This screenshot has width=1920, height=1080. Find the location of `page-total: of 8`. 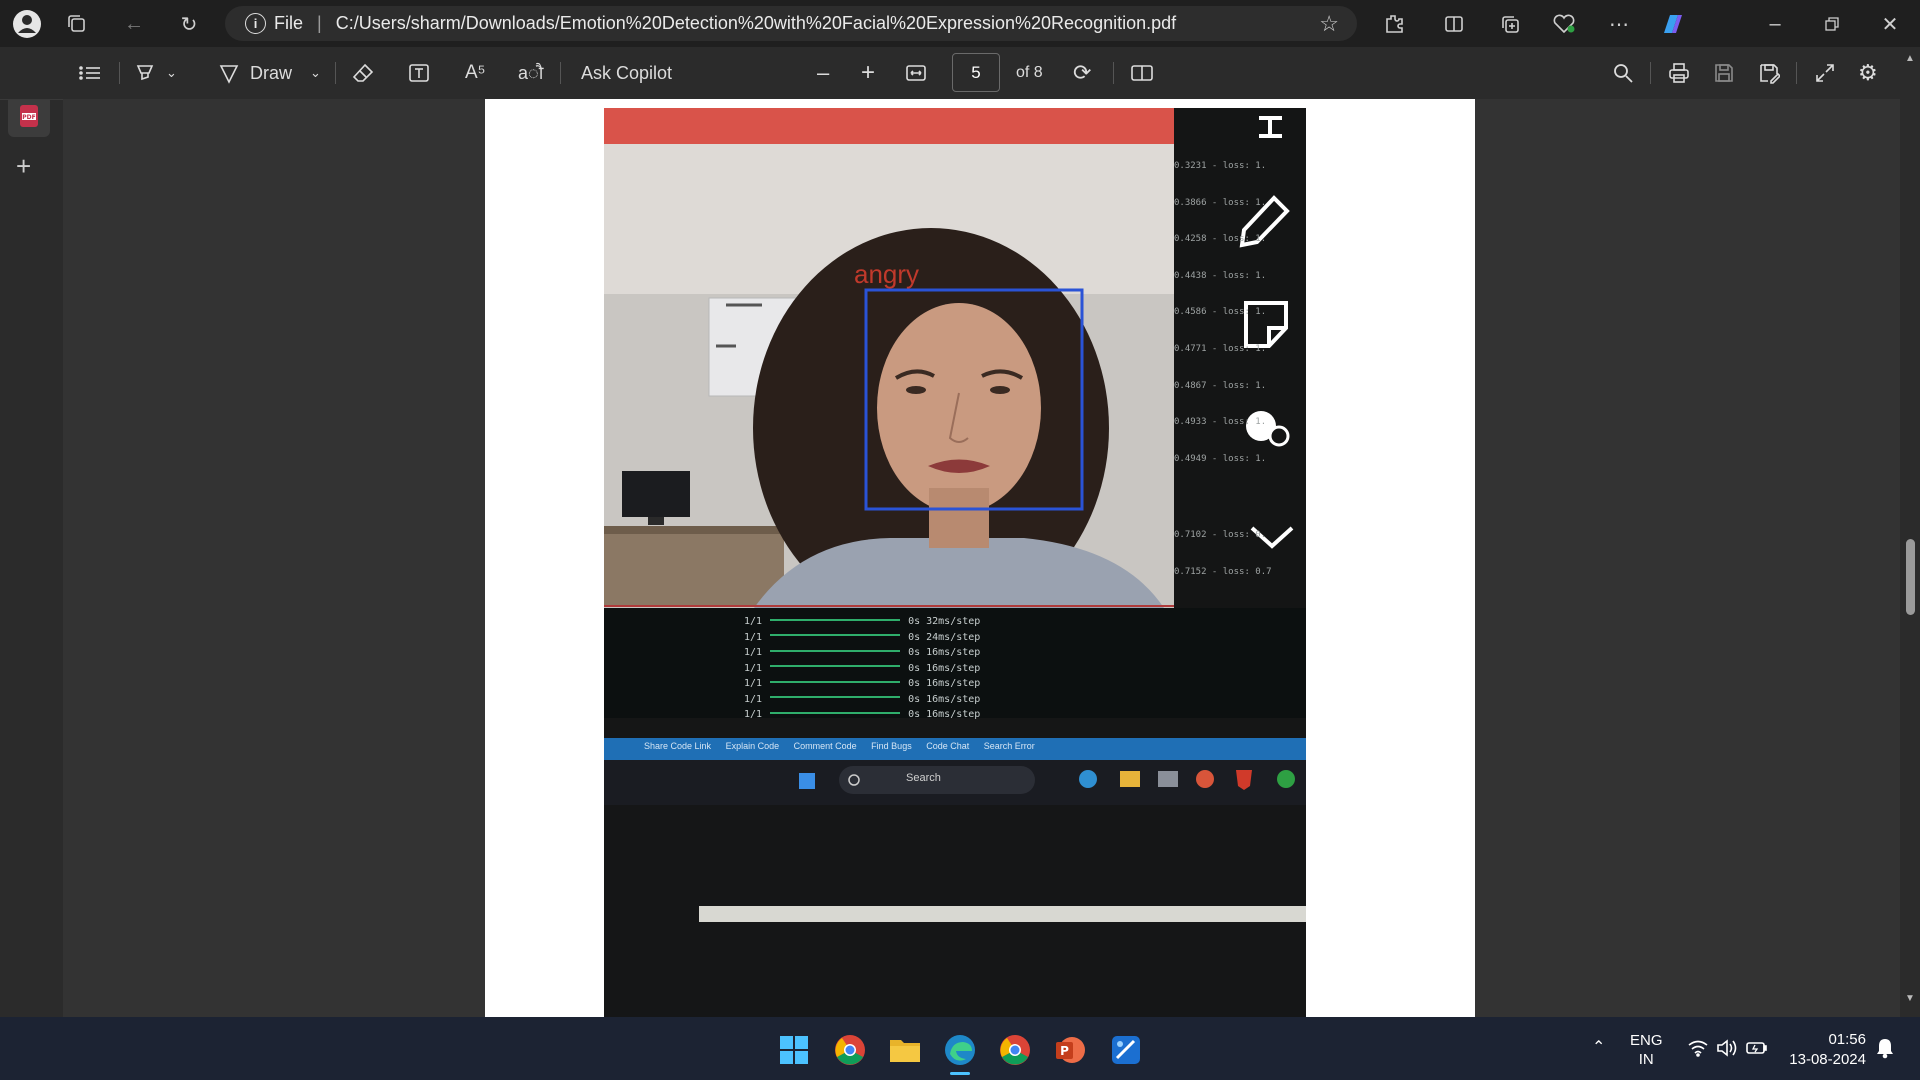

page-total: of 8 is located at coordinates (1029, 72).